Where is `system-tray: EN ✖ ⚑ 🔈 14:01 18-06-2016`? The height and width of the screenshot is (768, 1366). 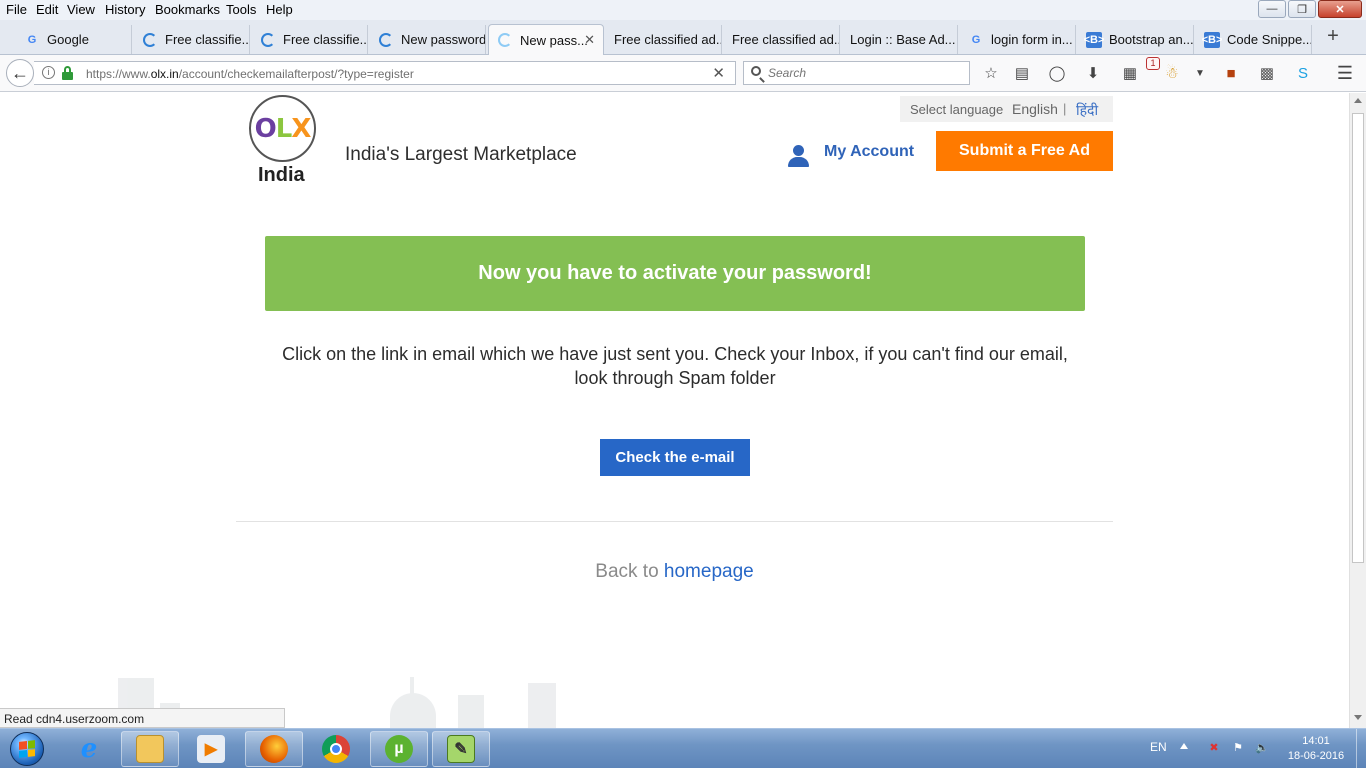
system-tray: EN ✖ ⚑ 🔈 14:01 18-06-2016 is located at coordinates (1251, 748).